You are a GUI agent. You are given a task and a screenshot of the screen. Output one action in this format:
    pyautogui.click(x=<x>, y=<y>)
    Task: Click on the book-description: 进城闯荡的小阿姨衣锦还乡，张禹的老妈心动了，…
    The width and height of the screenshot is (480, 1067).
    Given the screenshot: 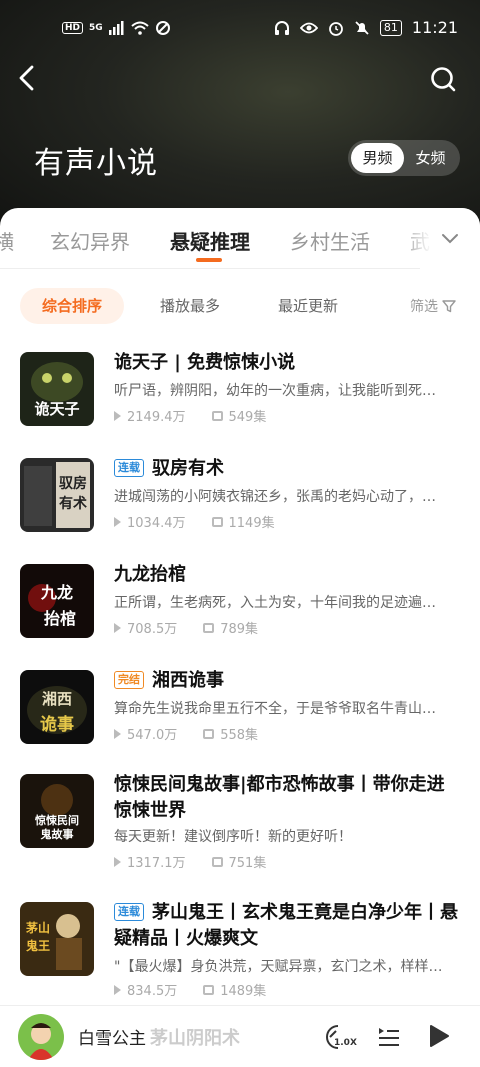 What is the action you would take?
    pyautogui.click(x=275, y=497)
    